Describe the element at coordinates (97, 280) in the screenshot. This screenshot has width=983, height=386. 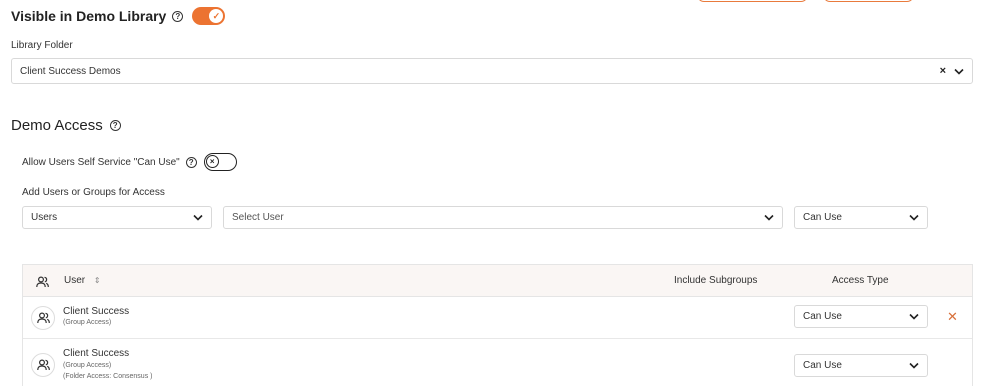
I see `sort-icon: ⇕` at that location.